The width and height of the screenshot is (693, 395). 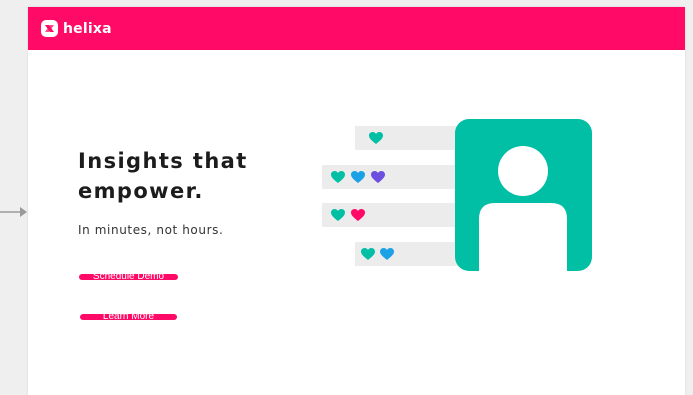 What do you see at coordinates (356, 28) in the screenshot?
I see `top-navbar: helixa` at bounding box center [356, 28].